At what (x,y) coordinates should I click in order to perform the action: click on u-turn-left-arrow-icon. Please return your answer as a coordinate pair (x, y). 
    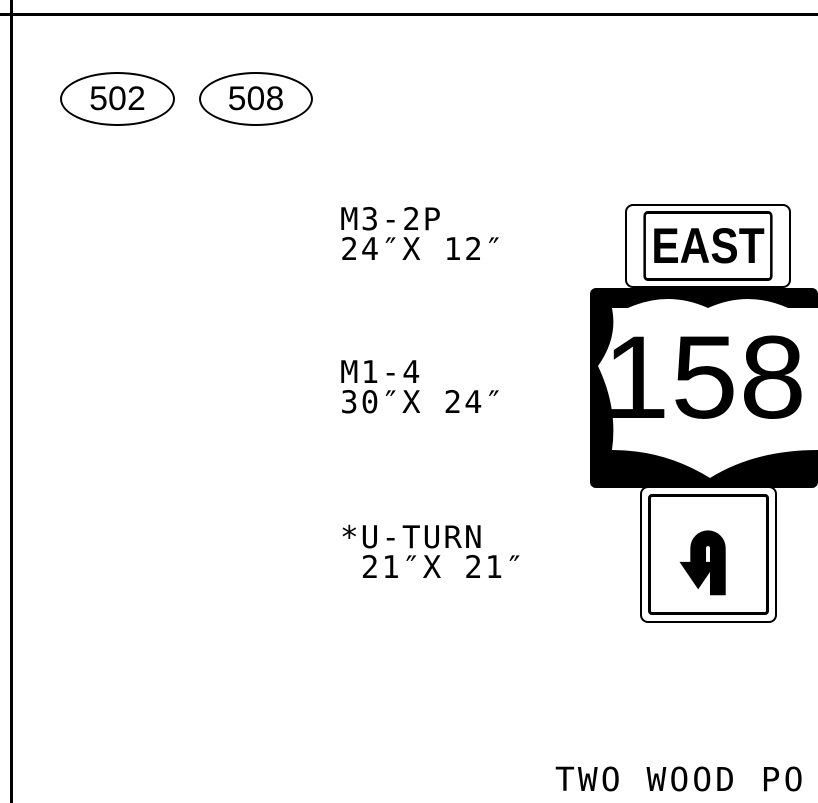
    Looking at the image, I should click on (702, 563).